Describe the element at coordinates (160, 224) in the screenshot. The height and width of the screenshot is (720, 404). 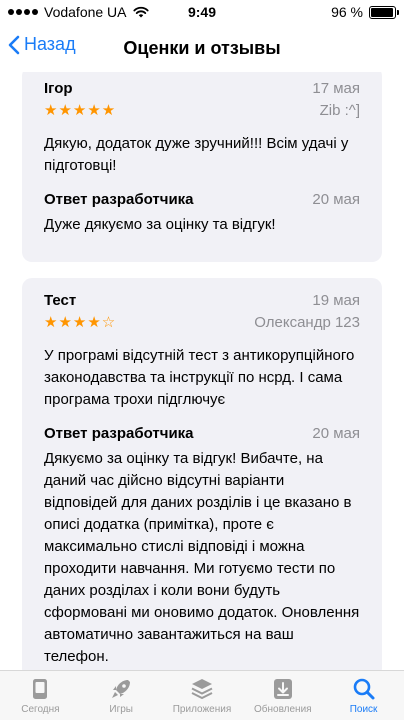
I see `developer-response-text: Дуже дякуємо за оцінку та відгук!` at that location.